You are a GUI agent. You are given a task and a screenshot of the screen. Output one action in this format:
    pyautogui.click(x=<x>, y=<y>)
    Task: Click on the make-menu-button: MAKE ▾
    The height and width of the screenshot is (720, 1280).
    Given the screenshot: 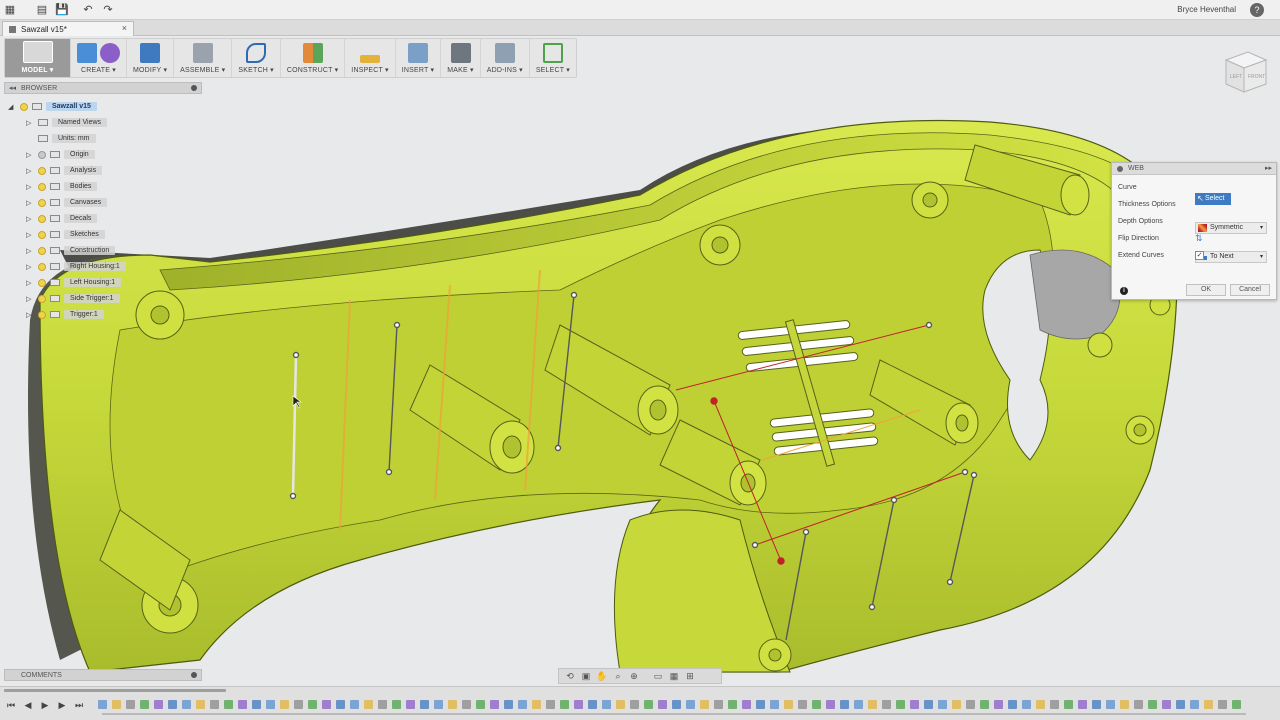 What is the action you would take?
    pyautogui.click(x=461, y=58)
    